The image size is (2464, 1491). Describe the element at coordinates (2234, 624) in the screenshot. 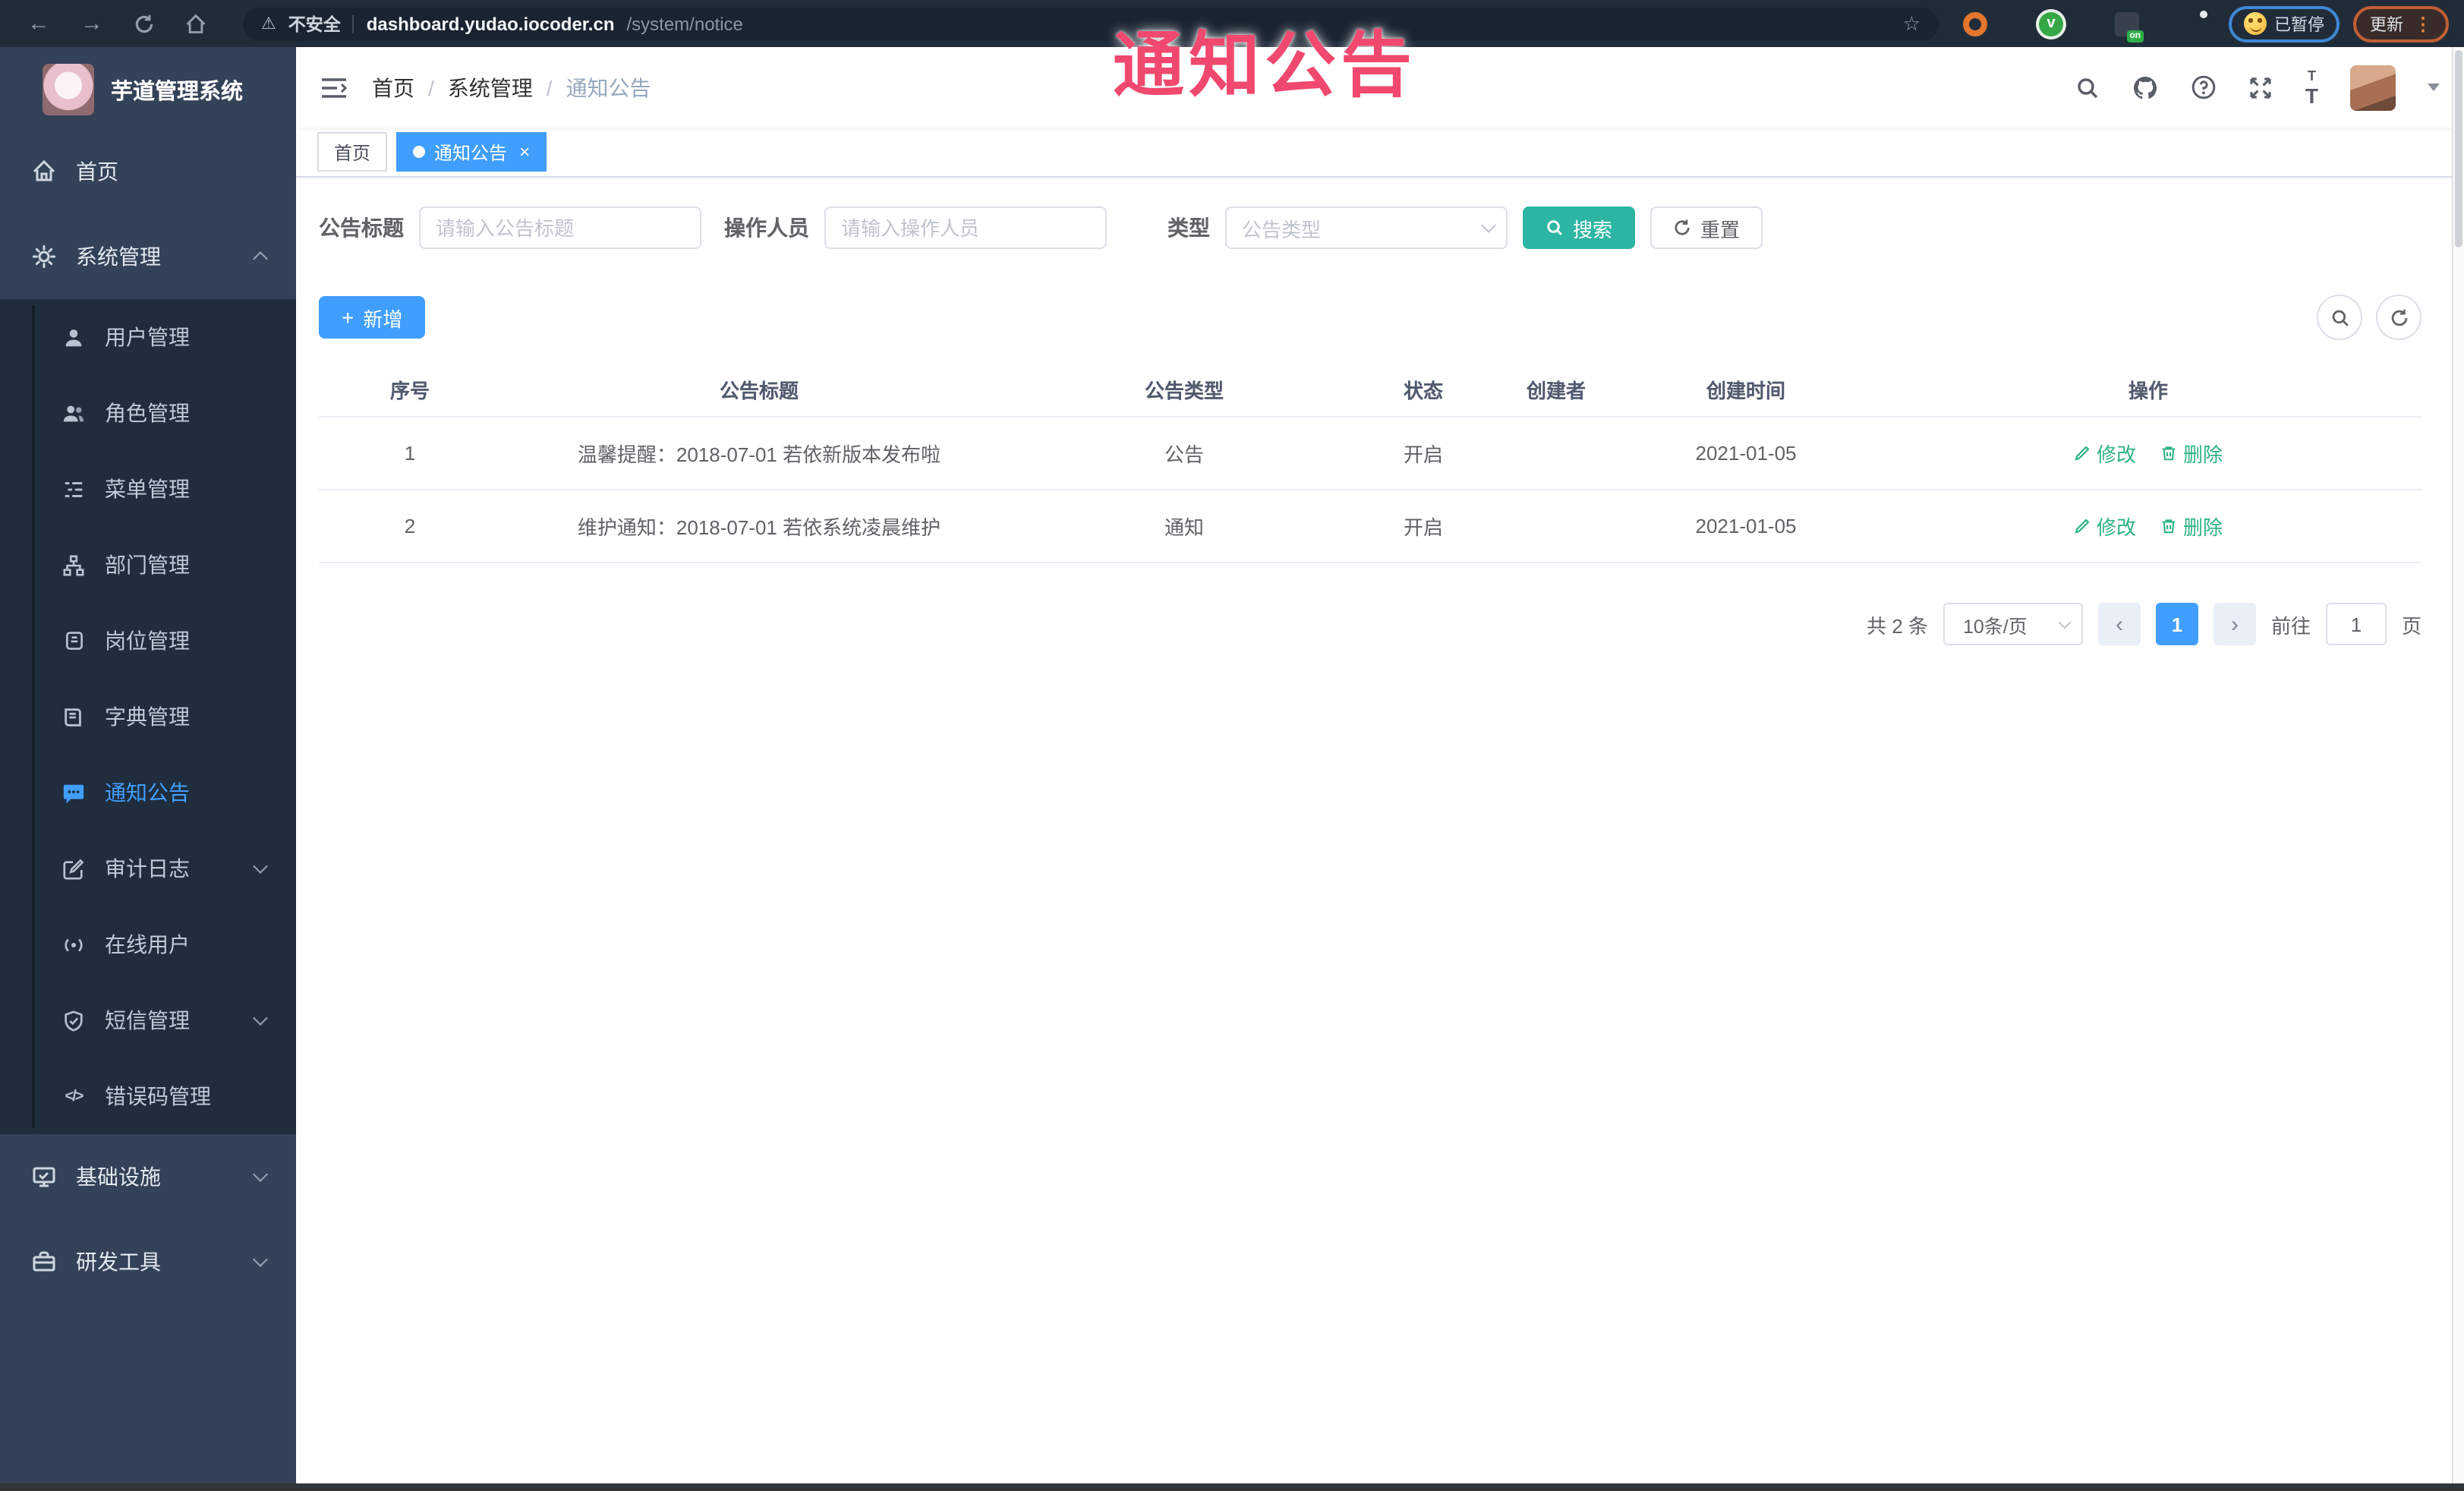

I see `next-page-button: ›` at that location.